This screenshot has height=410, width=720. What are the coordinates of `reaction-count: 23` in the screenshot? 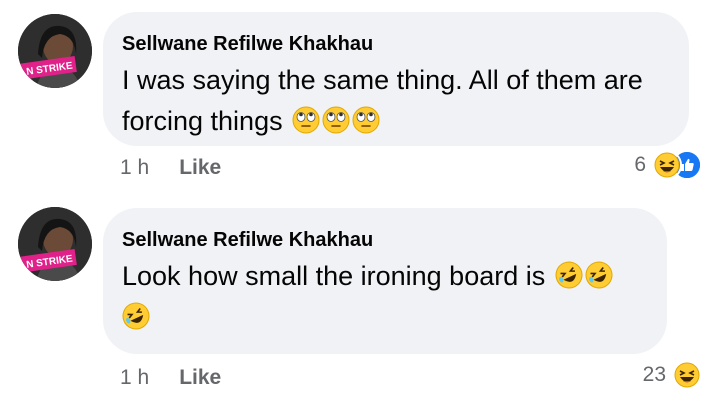 It's located at (654, 374).